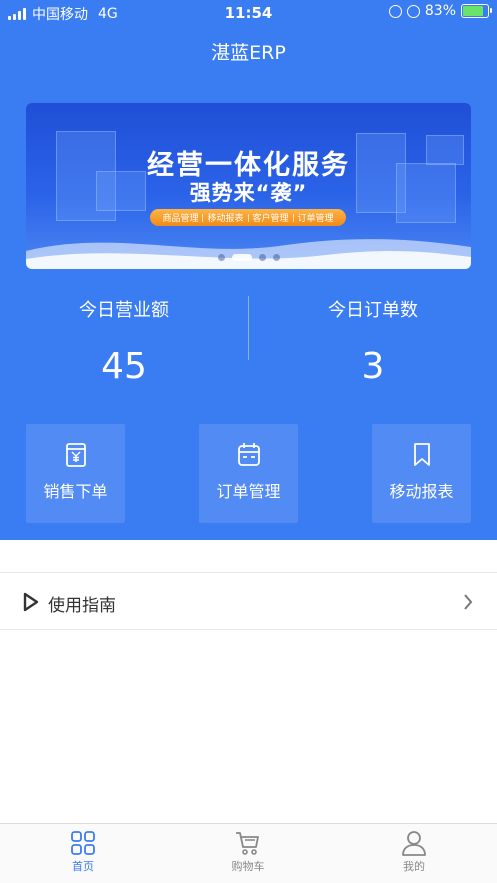  I want to click on user-guide-label: 使用指南, so click(82, 606).